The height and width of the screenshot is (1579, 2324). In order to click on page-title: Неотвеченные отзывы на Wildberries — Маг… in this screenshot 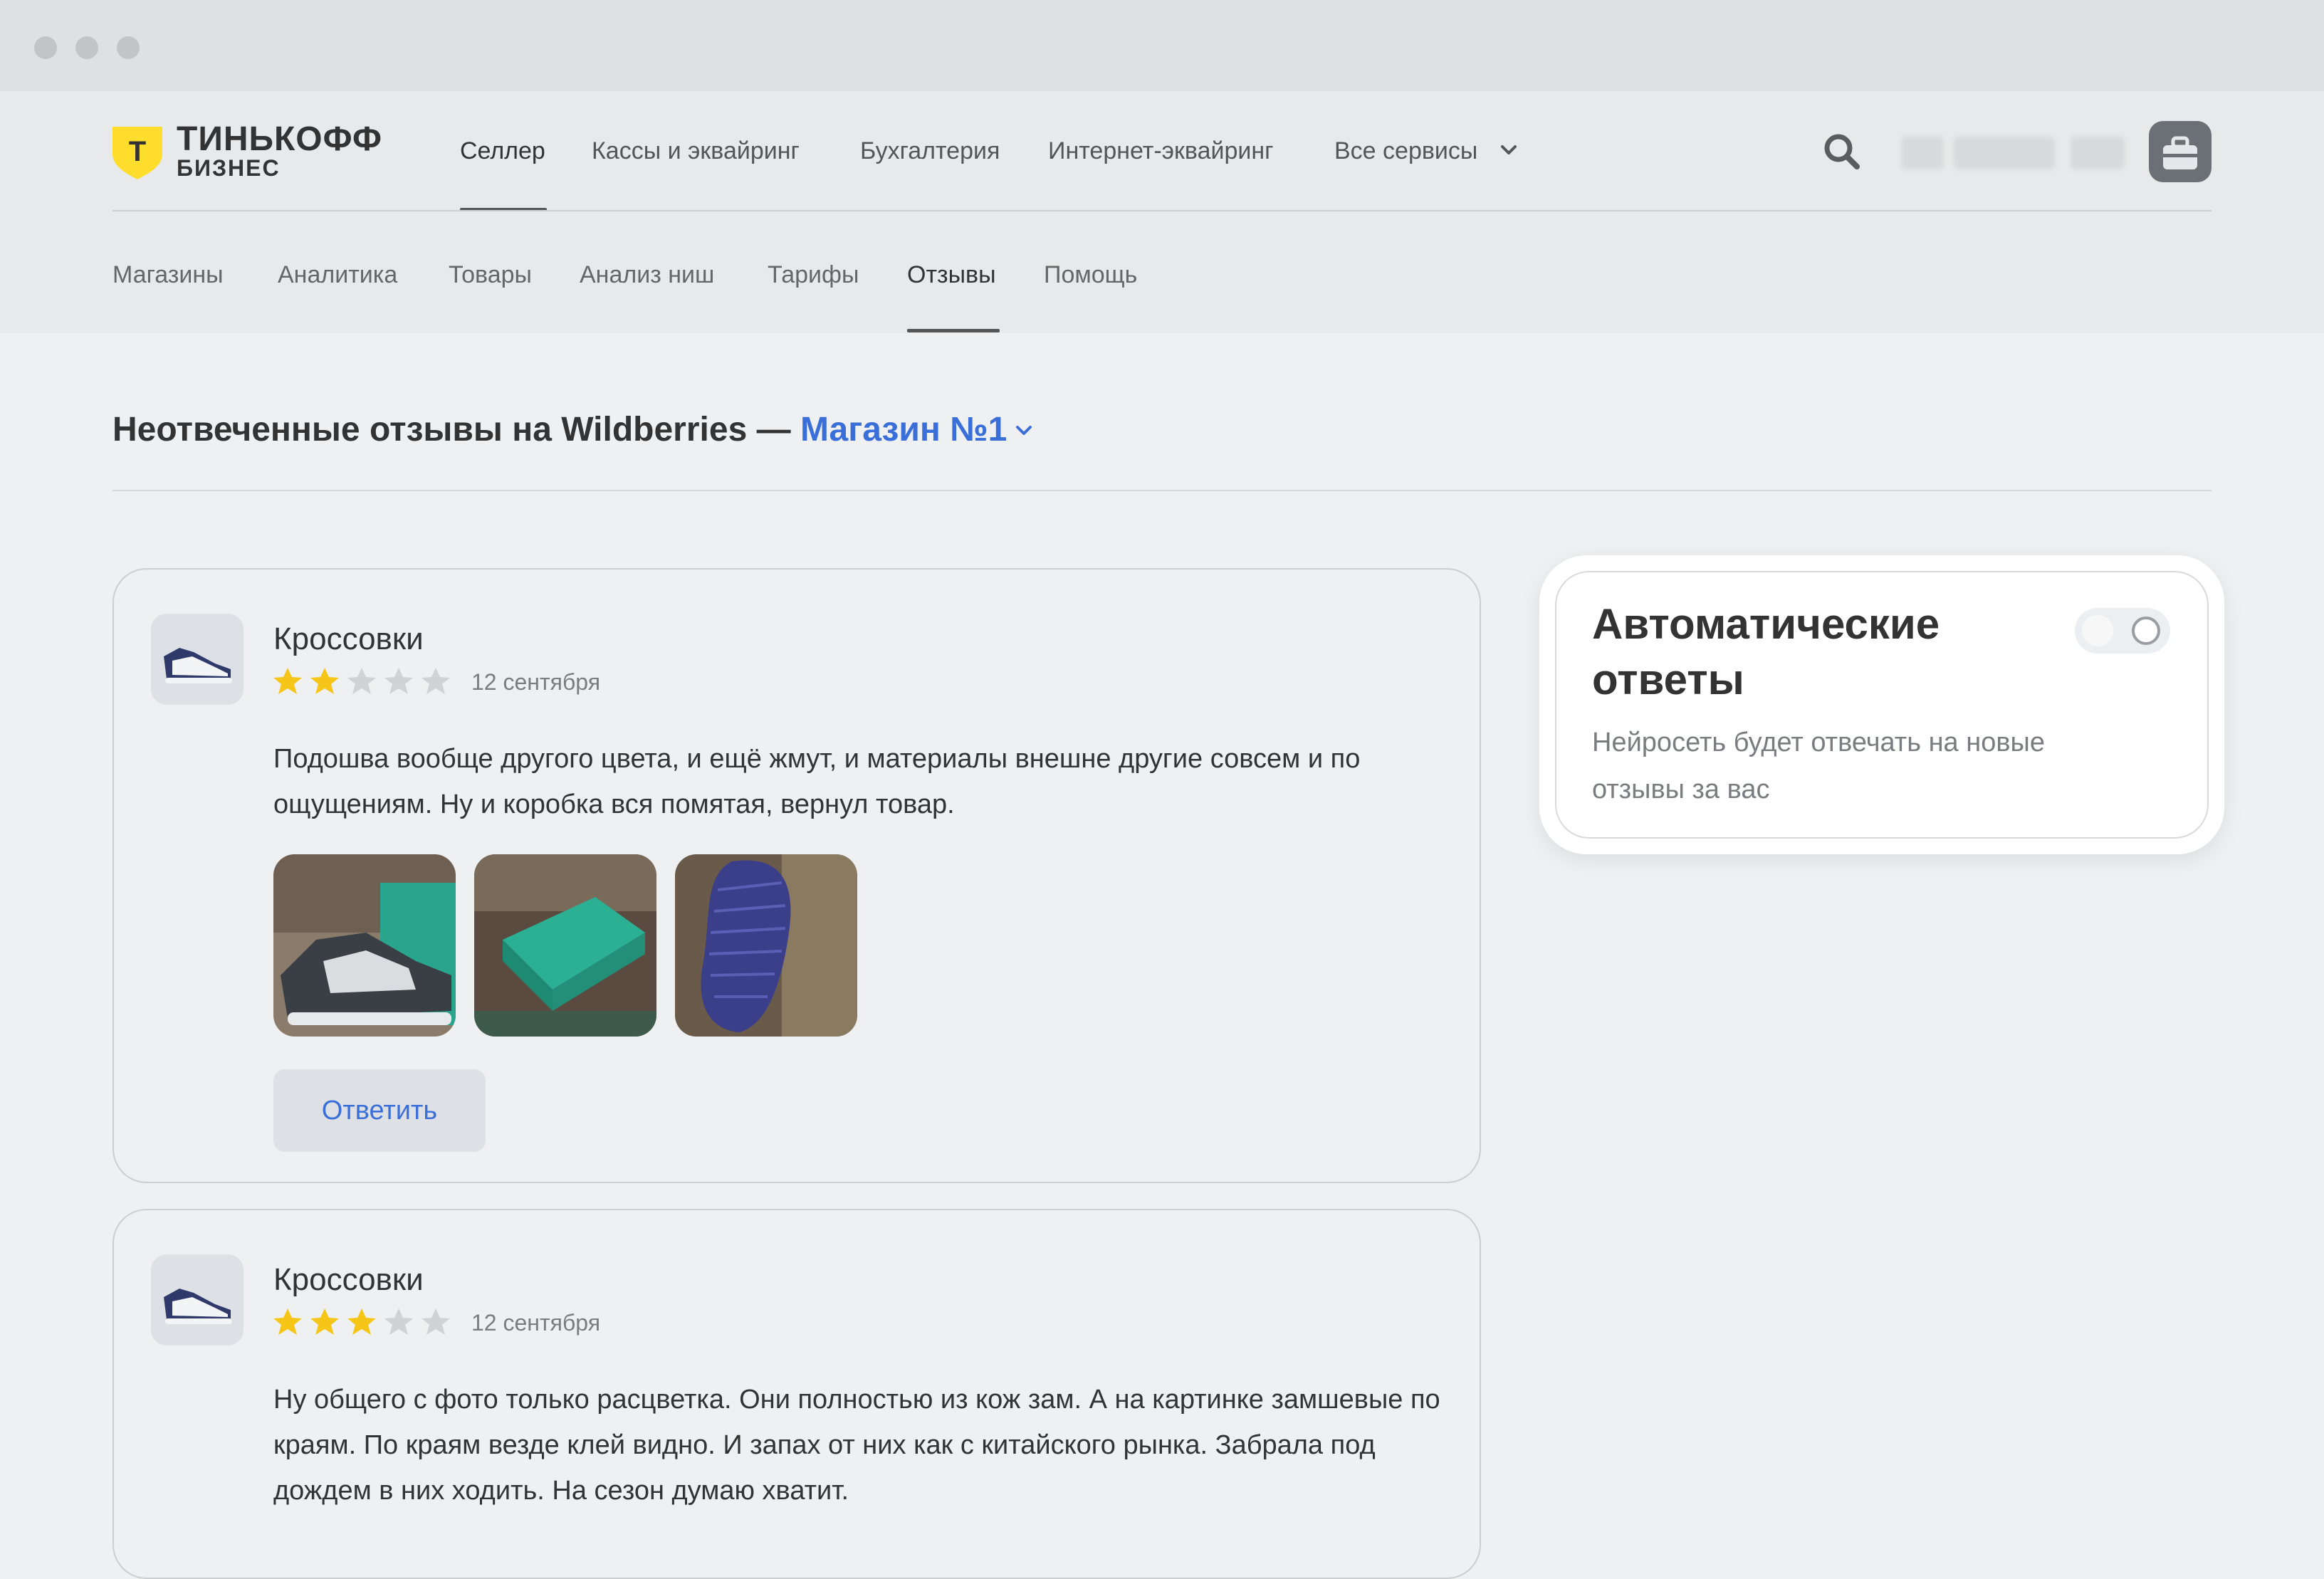, I will do `click(559, 430)`.